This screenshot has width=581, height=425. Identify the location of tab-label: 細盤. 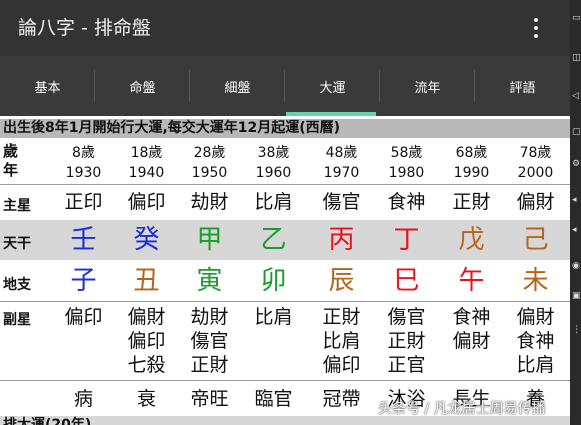
(237, 88).